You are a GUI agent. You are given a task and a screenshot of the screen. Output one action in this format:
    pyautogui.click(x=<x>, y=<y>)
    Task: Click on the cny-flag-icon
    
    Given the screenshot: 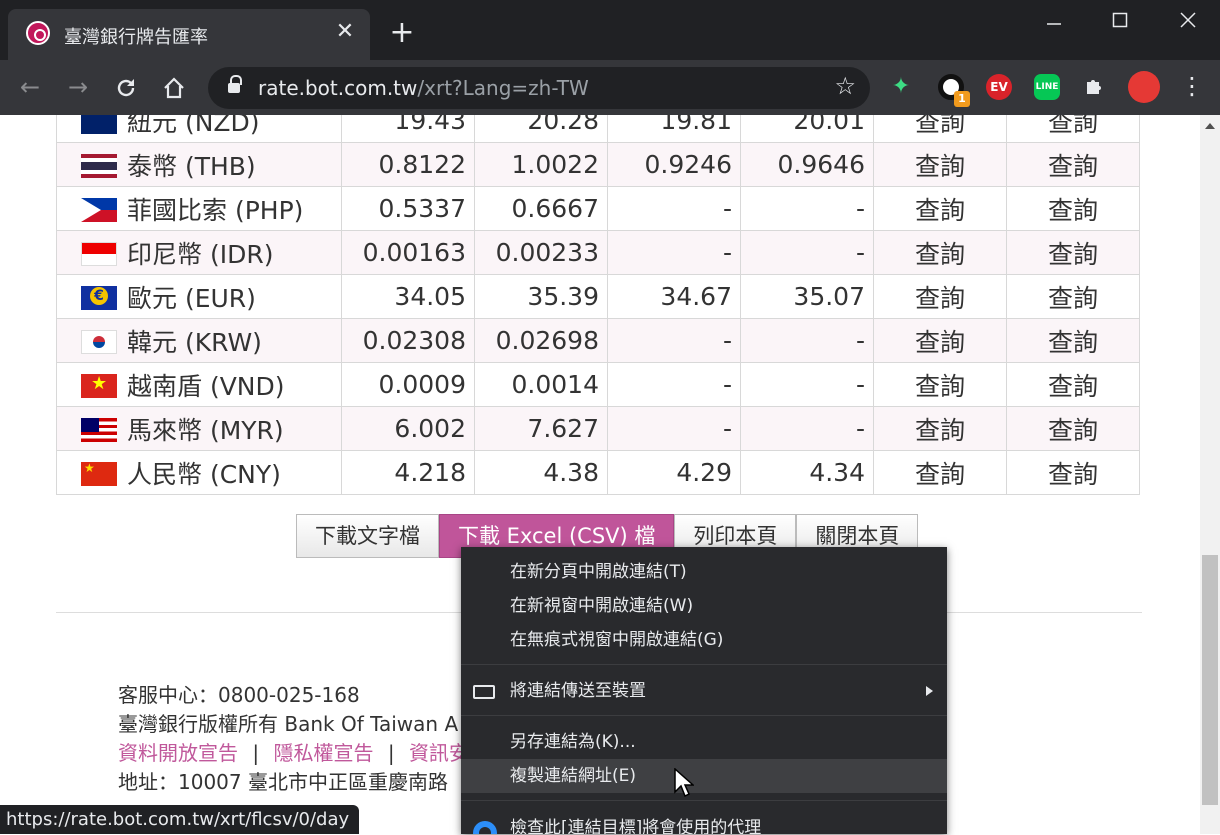 What is the action you would take?
    pyautogui.click(x=99, y=473)
    